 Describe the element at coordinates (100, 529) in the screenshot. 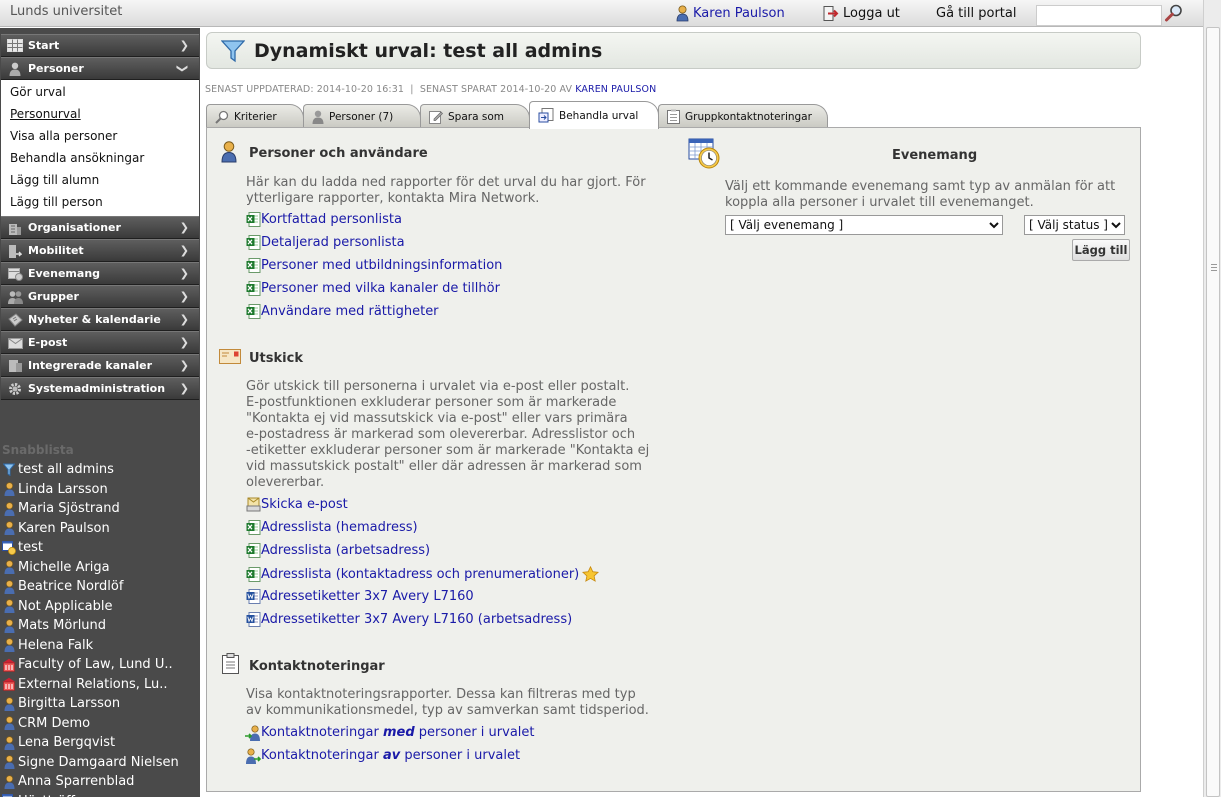

I see `quicklist-item: Karen Paulson` at that location.